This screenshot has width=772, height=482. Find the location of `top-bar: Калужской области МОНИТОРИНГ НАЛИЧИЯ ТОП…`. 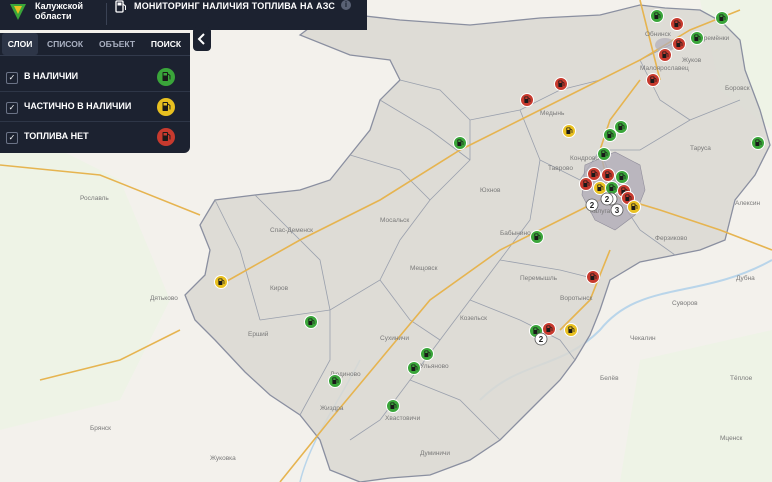

top-bar: Калужской области МОНИТОРИНГ НАЛИЧИЯ ТОП… is located at coordinates (183, 15).